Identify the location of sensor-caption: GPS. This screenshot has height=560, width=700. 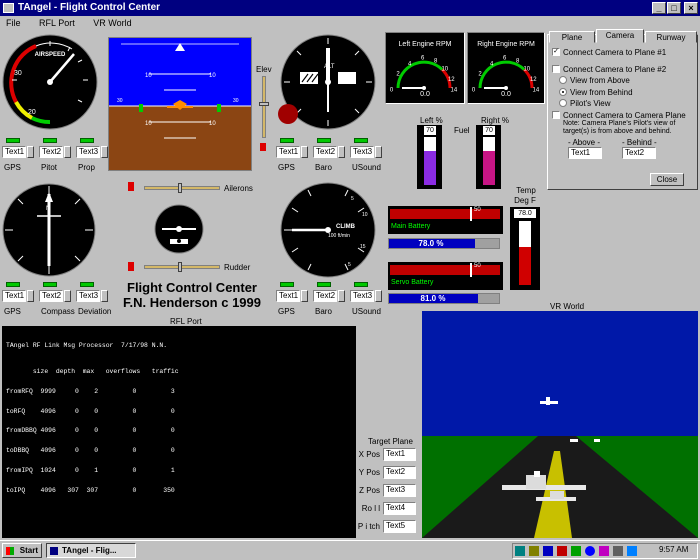
(286, 167).